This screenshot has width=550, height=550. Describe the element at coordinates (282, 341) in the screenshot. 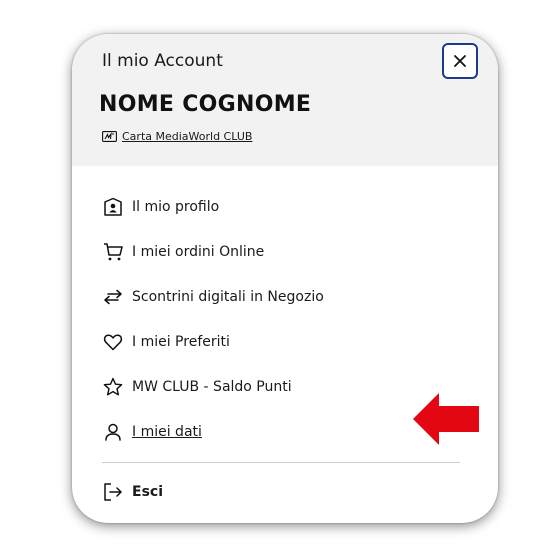

I see `menu-item-favorites: I miei Preferiti` at that location.